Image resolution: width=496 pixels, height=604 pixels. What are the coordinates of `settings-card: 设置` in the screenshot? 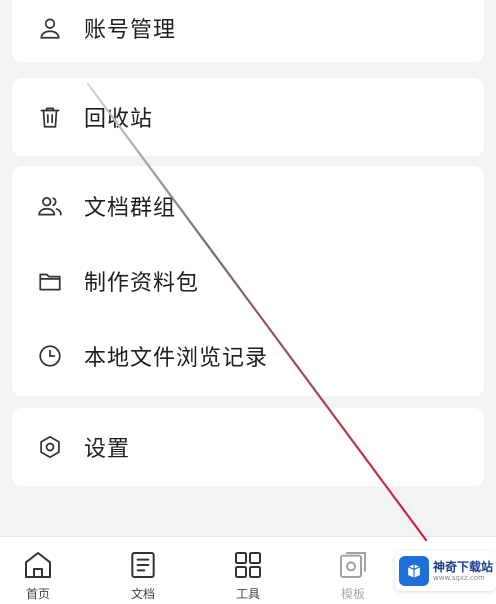 It's located at (248, 447).